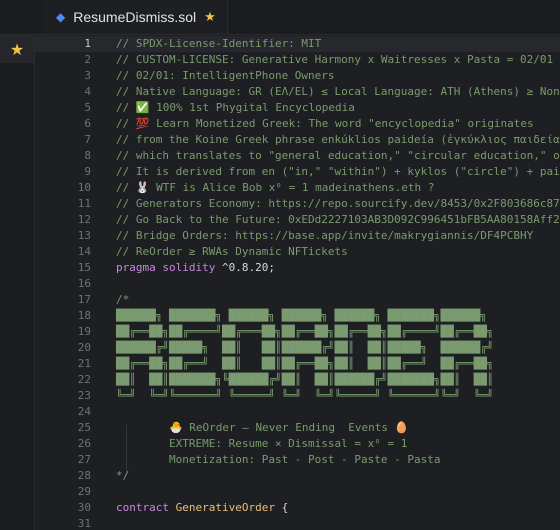 This screenshot has height=530, width=560. I want to click on keyword: contract, so click(142, 507).